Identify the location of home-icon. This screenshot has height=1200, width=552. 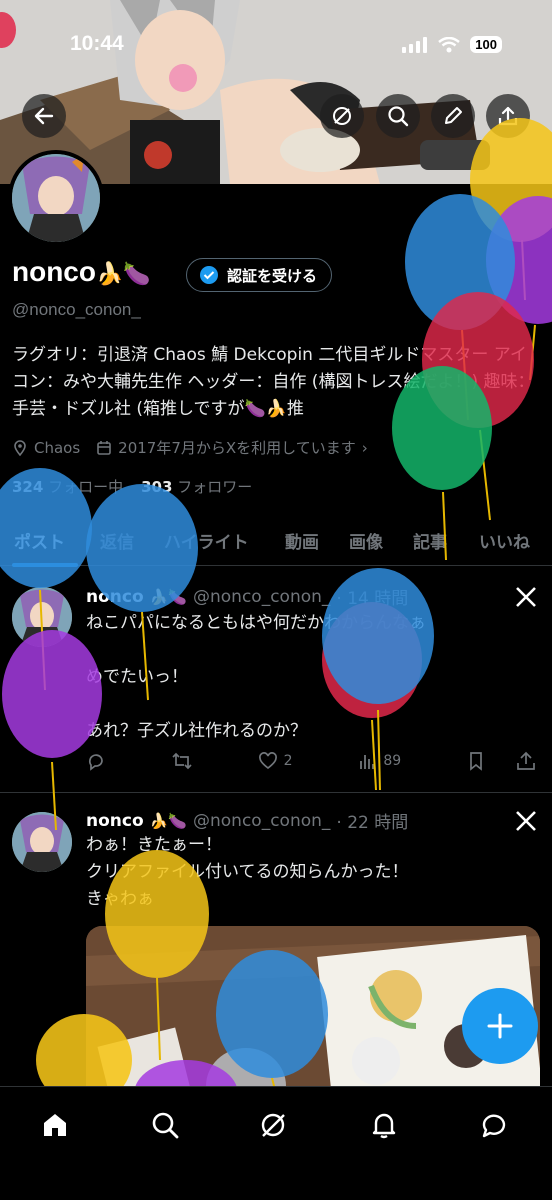
(55, 1125).